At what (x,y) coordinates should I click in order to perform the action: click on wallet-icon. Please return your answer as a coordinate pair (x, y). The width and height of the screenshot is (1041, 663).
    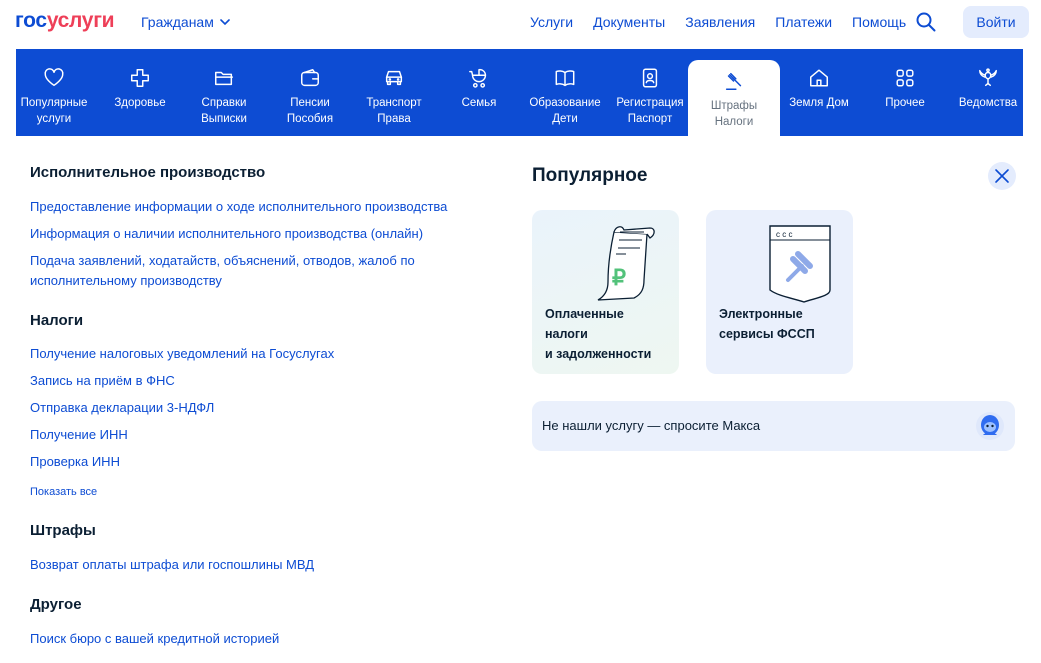
    Looking at the image, I should click on (310, 78).